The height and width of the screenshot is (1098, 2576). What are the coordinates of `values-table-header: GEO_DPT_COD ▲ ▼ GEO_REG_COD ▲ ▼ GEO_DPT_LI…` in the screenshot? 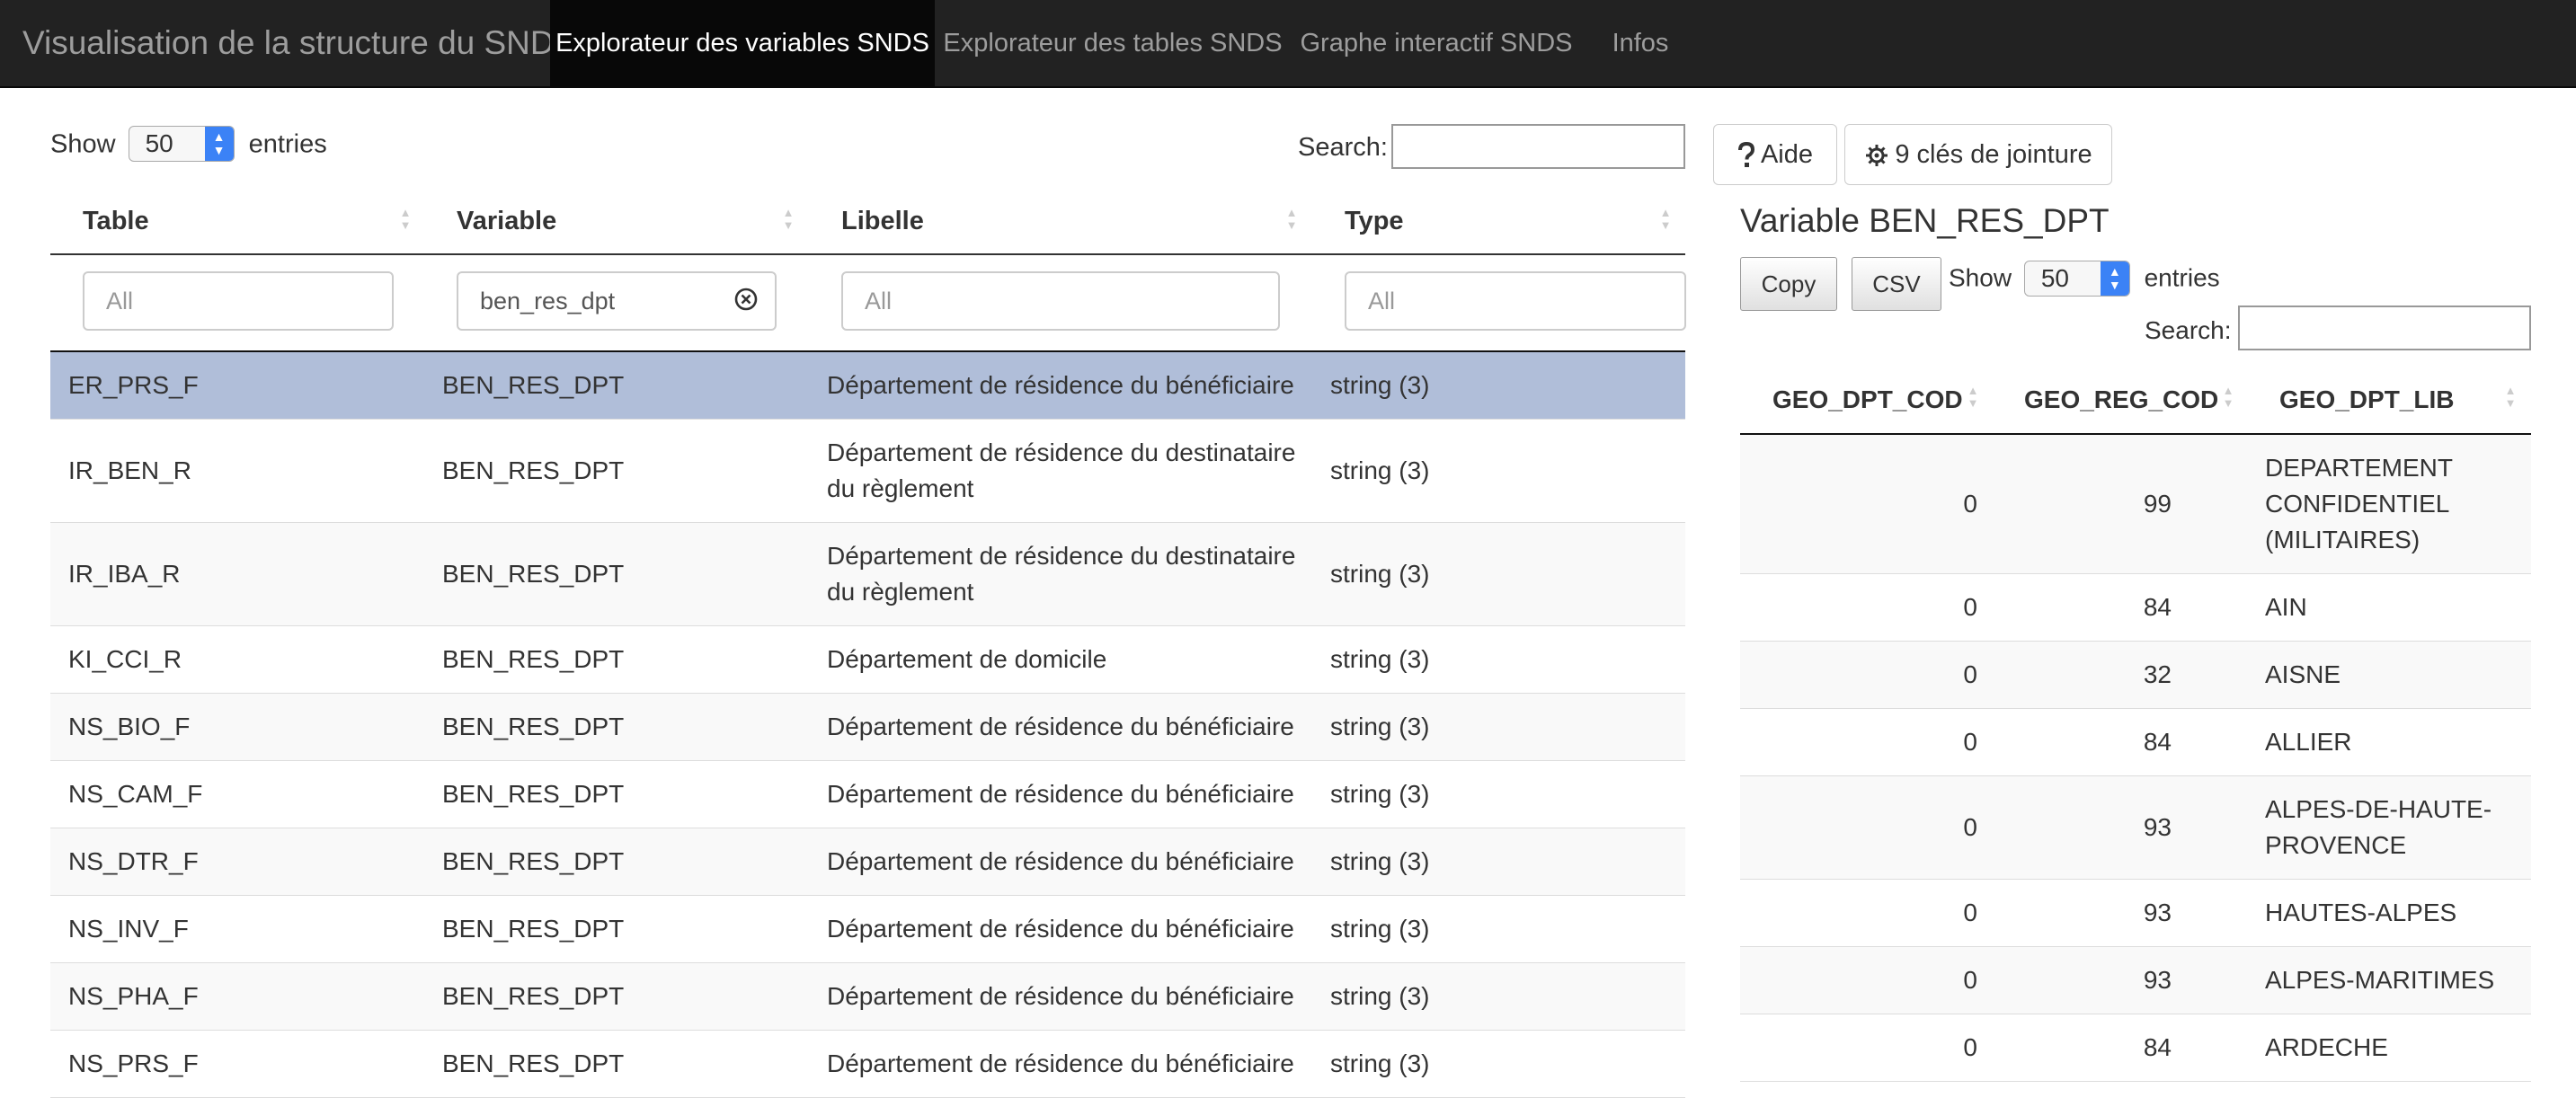 It's located at (2135, 401).